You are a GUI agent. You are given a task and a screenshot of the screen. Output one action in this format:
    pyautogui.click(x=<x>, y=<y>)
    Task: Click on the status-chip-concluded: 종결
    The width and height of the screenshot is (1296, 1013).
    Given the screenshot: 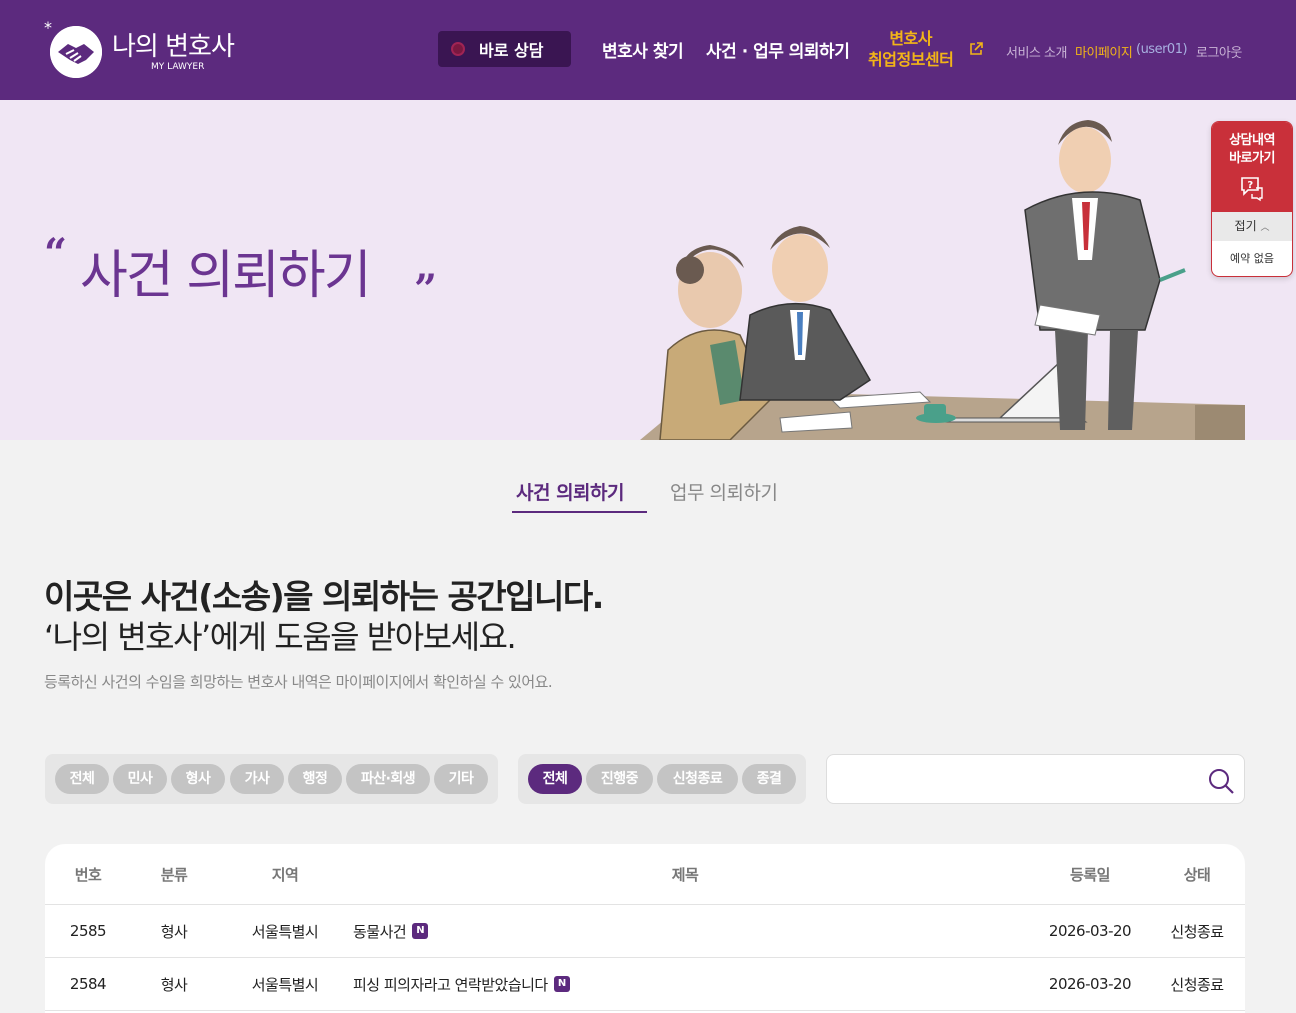 What is the action you would take?
    pyautogui.click(x=769, y=779)
    